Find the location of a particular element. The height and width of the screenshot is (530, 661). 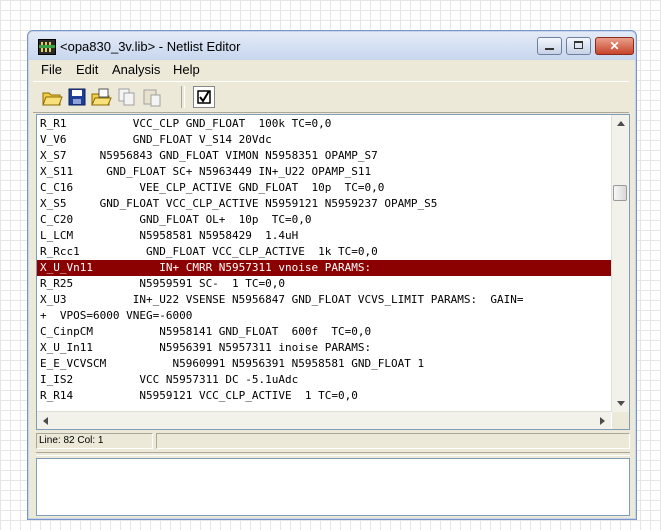

netlist-line: V_V6 GND_FLOAT V_S14 20Vdc is located at coordinates (324, 140).